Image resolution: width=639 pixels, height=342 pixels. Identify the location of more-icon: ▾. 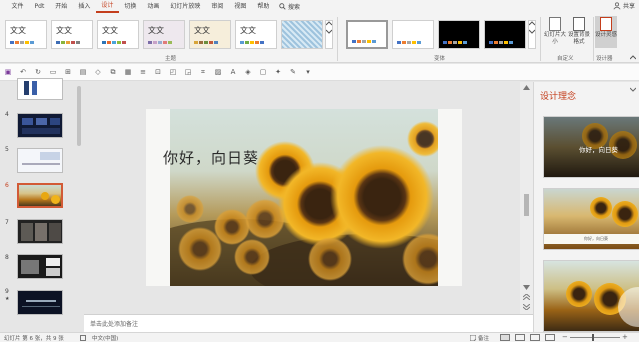
(308, 72).